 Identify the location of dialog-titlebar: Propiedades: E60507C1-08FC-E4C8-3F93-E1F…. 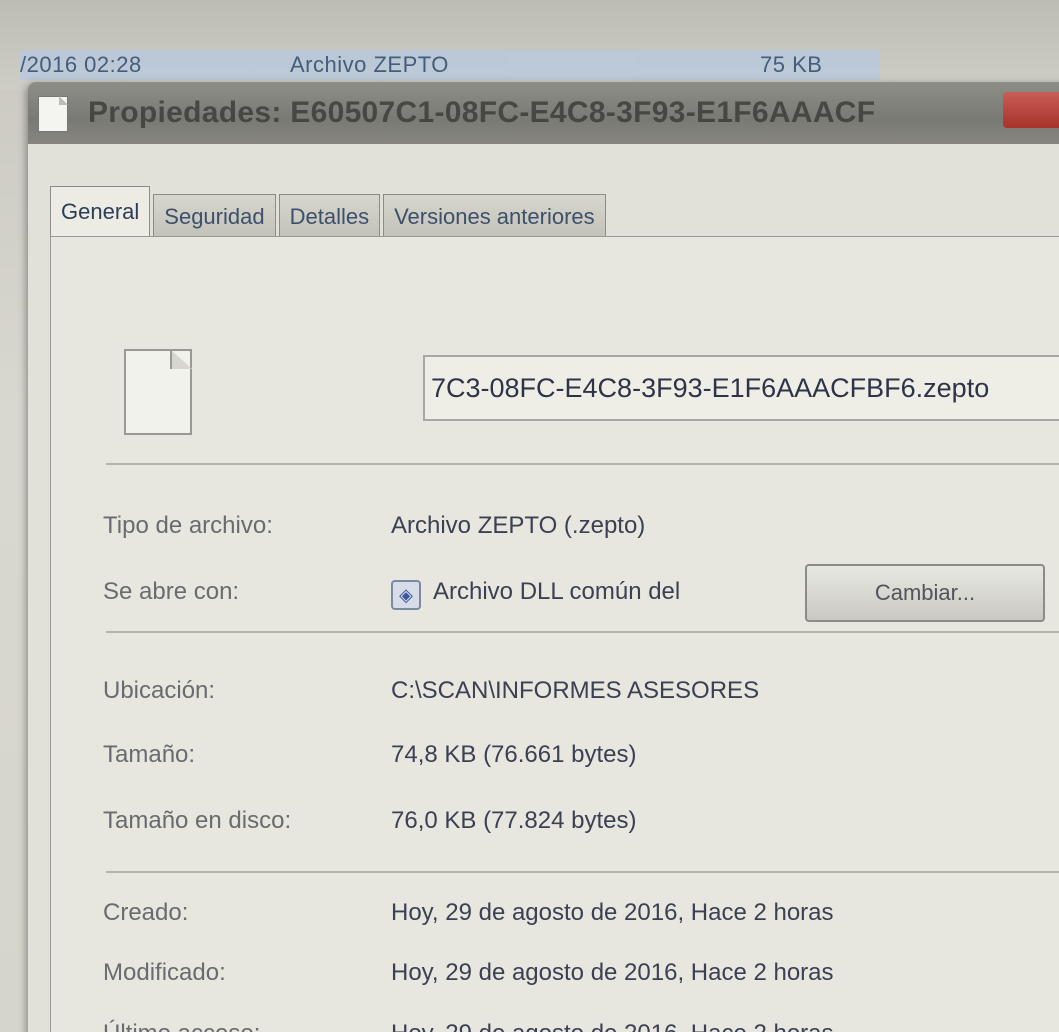
(543, 113).